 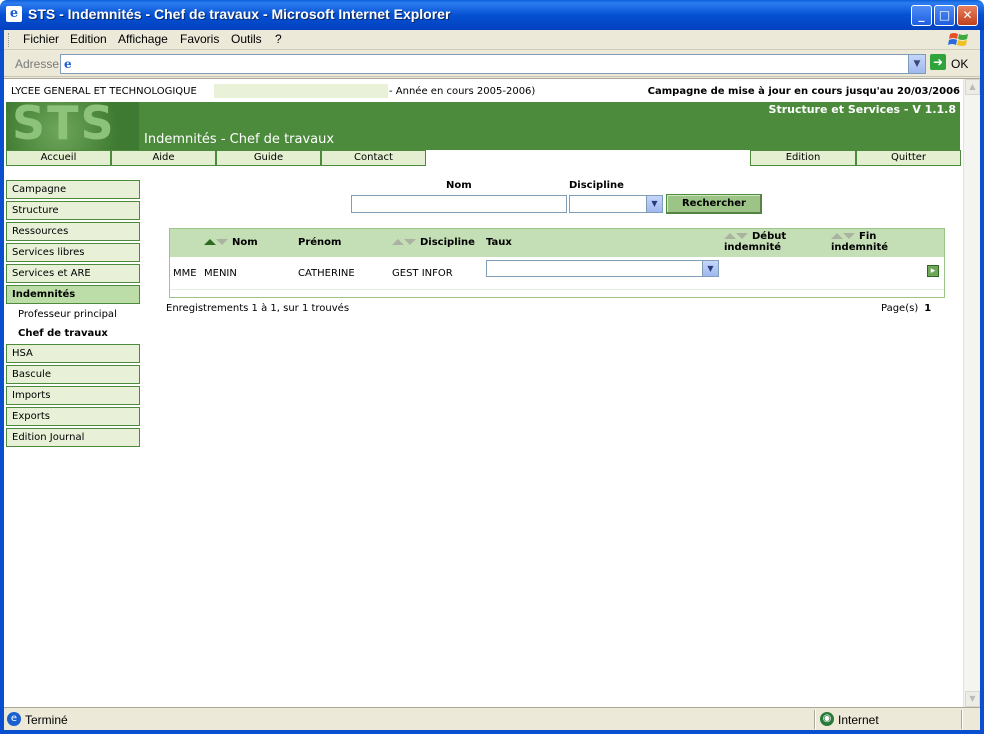 What do you see at coordinates (557, 243) in the screenshot?
I see `table-header` at bounding box center [557, 243].